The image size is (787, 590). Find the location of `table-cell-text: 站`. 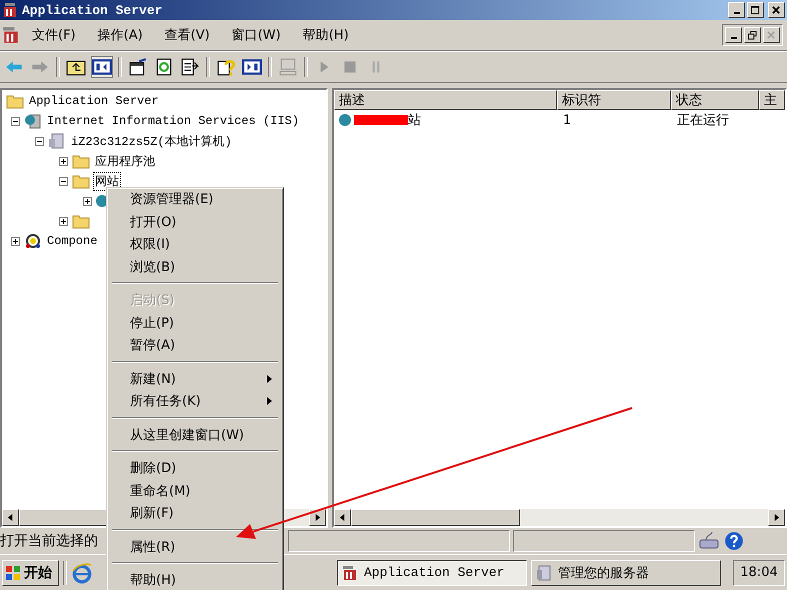

table-cell-text: 站 is located at coordinates (414, 120).